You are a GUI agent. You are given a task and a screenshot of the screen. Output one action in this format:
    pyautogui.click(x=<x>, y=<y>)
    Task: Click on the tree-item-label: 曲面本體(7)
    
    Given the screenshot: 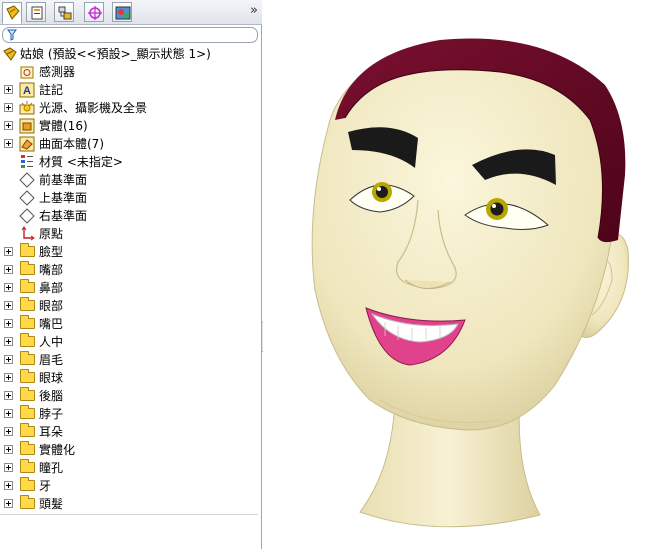 What is the action you would take?
    pyautogui.click(x=71, y=144)
    